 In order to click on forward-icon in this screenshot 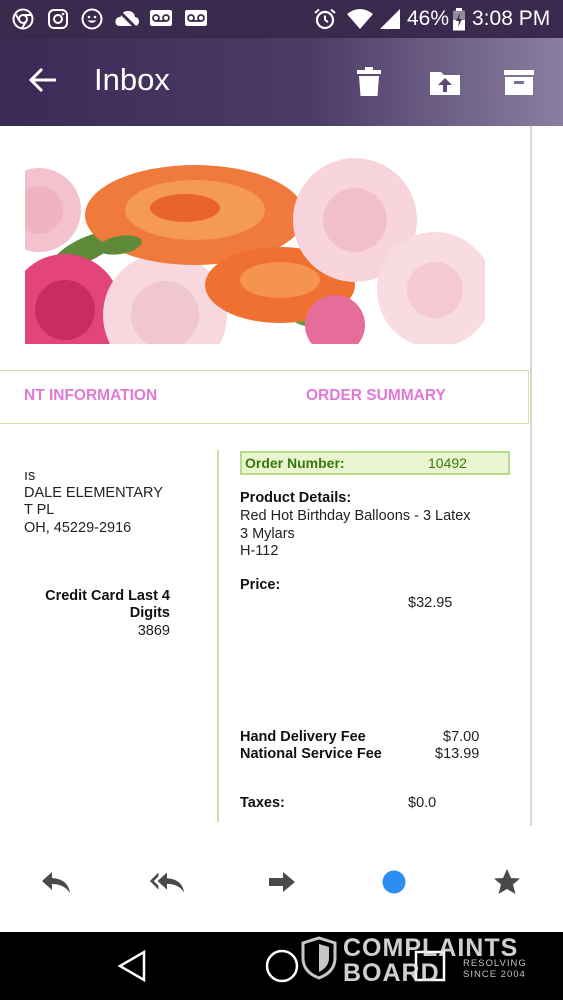, I will do `click(282, 882)`.